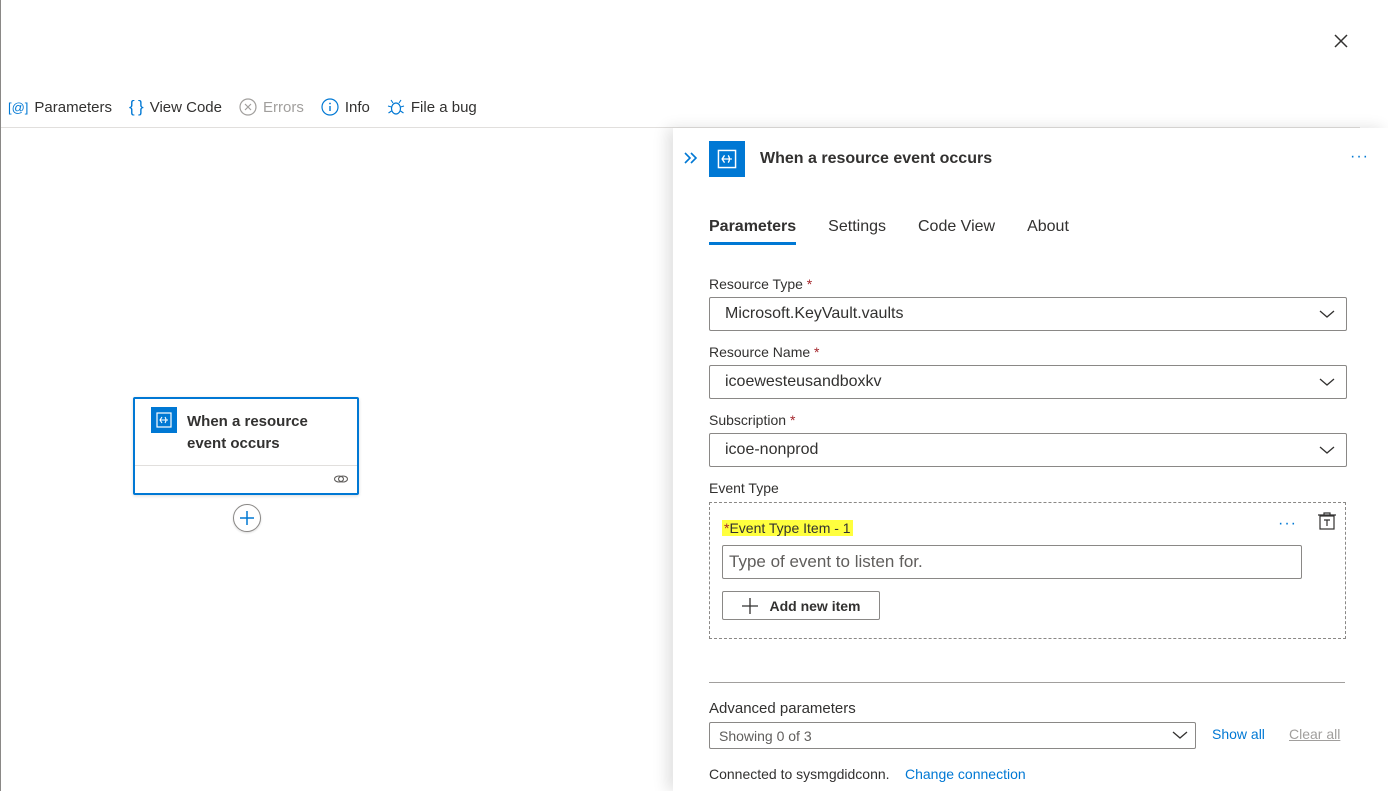  What do you see at coordinates (1028, 314) in the screenshot?
I see `resource-type-dropdown: Microsoft.KeyVault.vaults` at bounding box center [1028, 314].